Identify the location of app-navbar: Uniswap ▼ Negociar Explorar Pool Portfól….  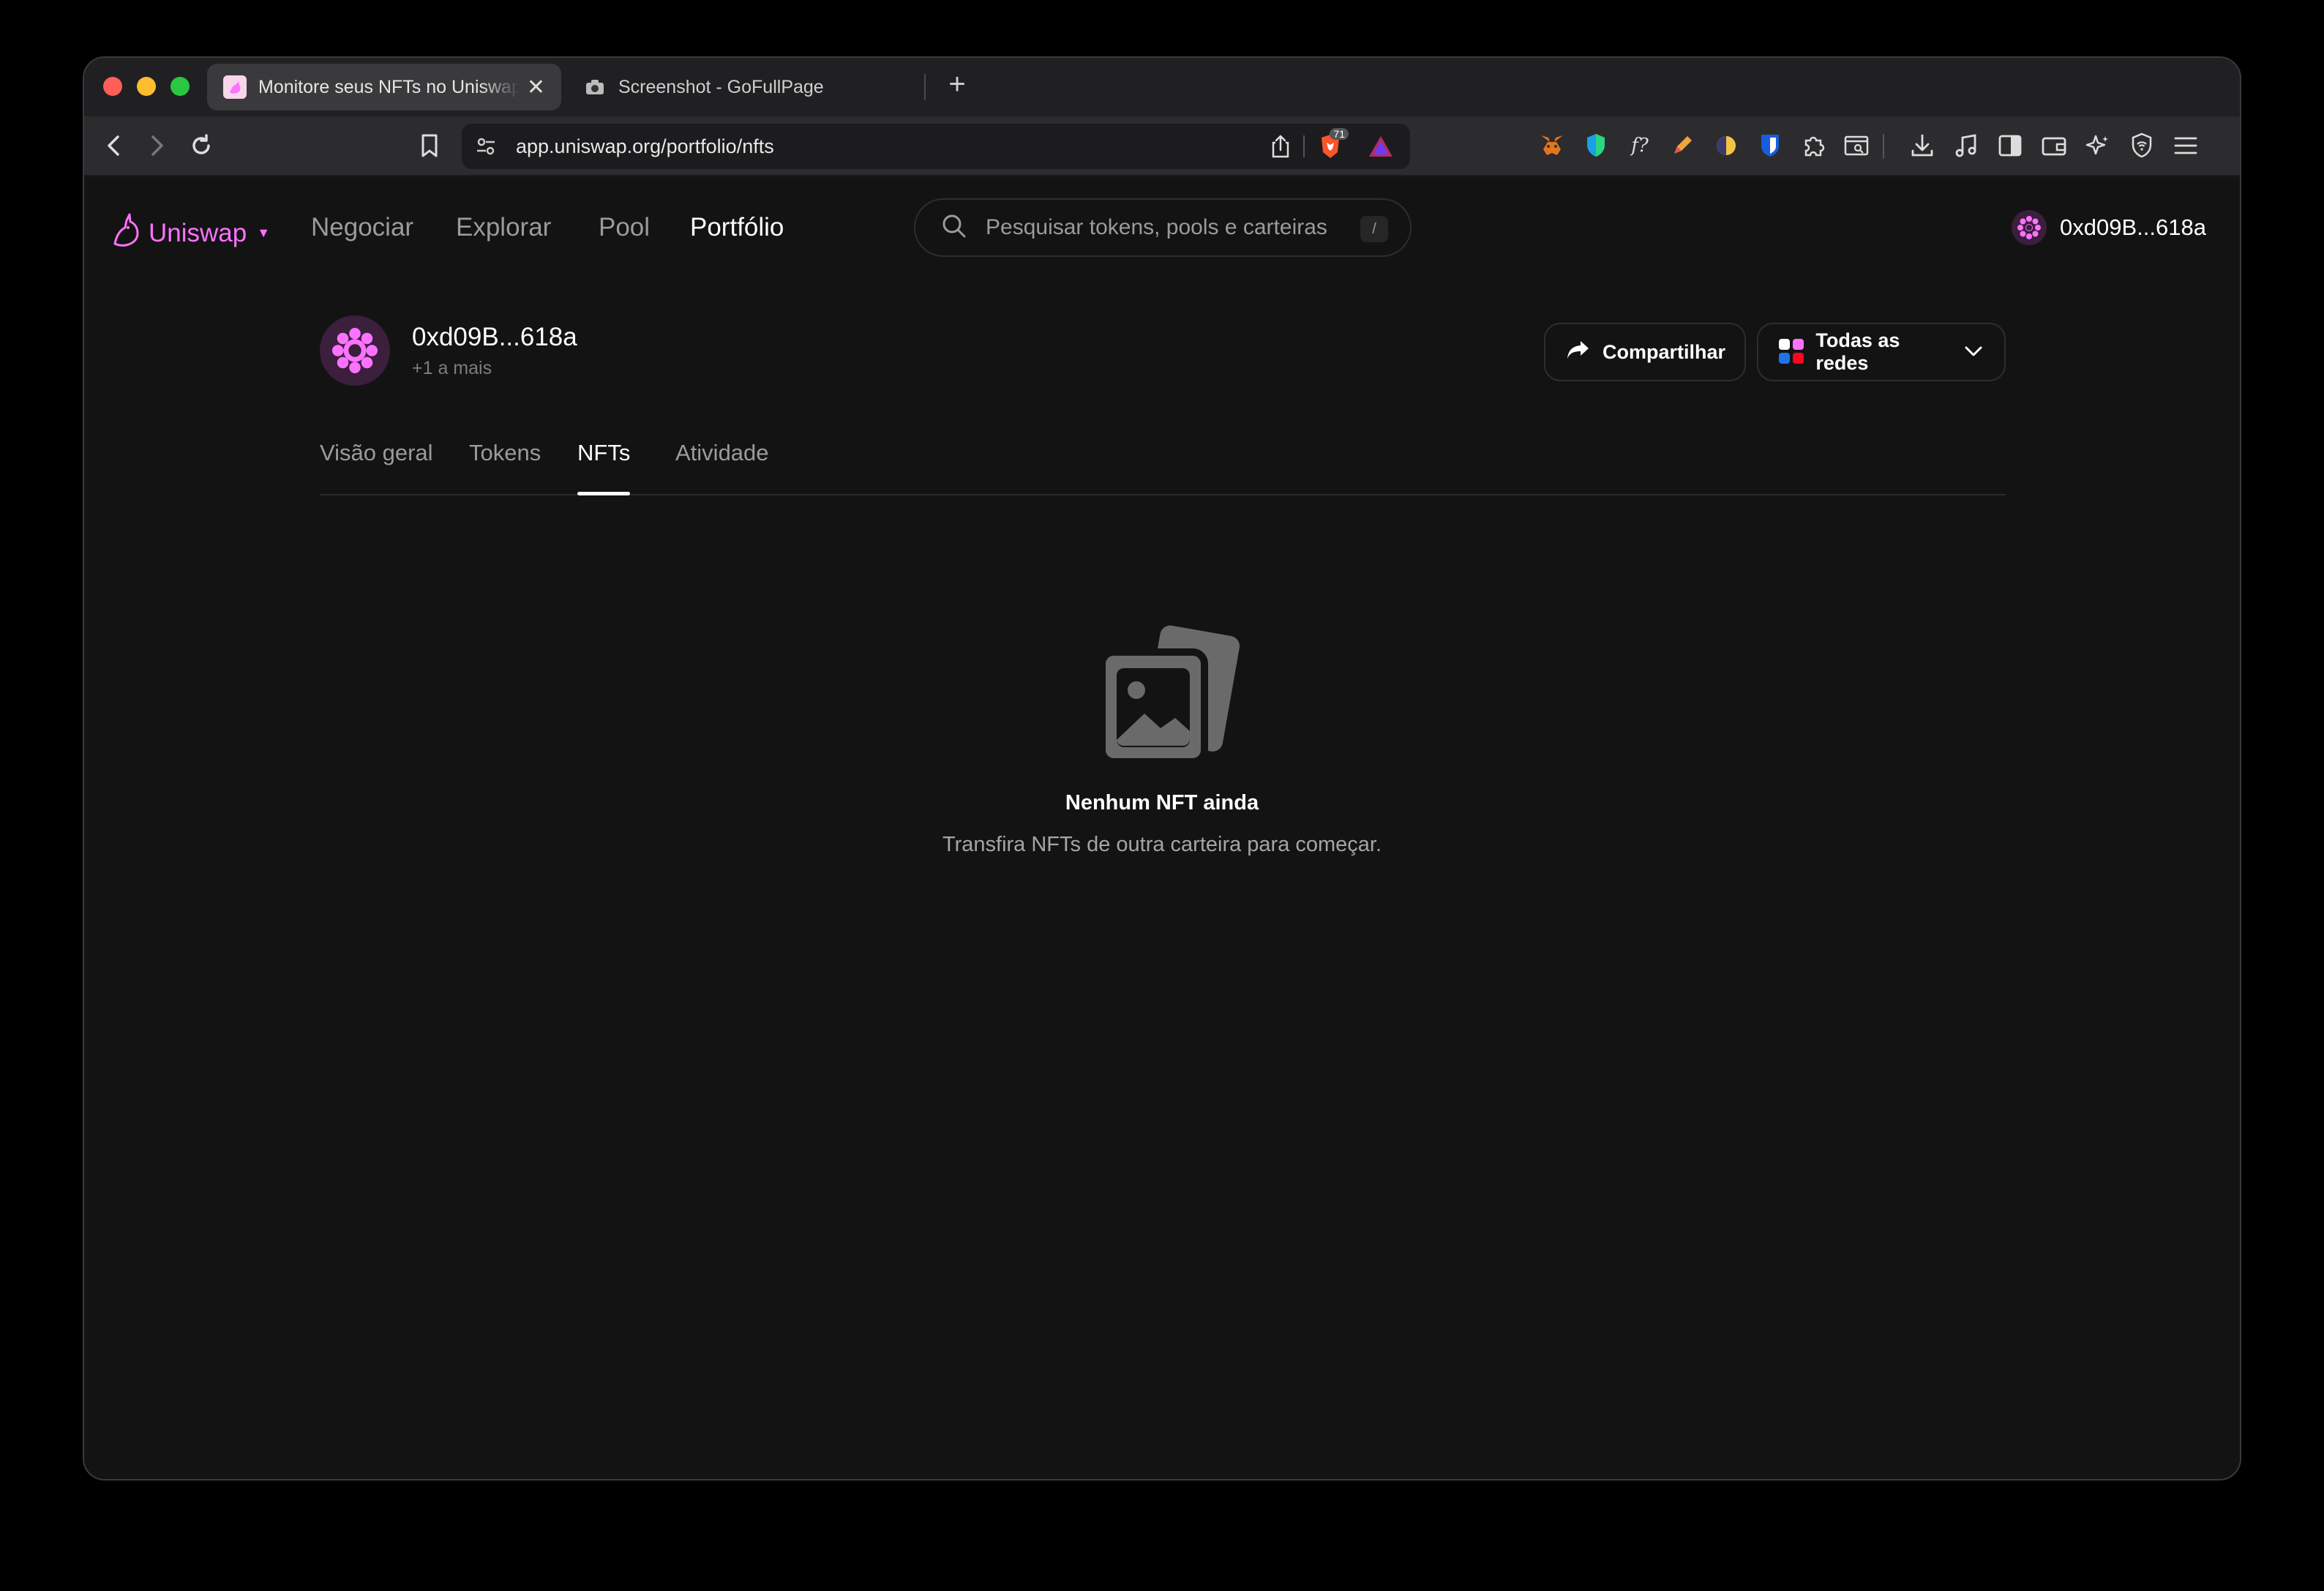
(1162, 231).